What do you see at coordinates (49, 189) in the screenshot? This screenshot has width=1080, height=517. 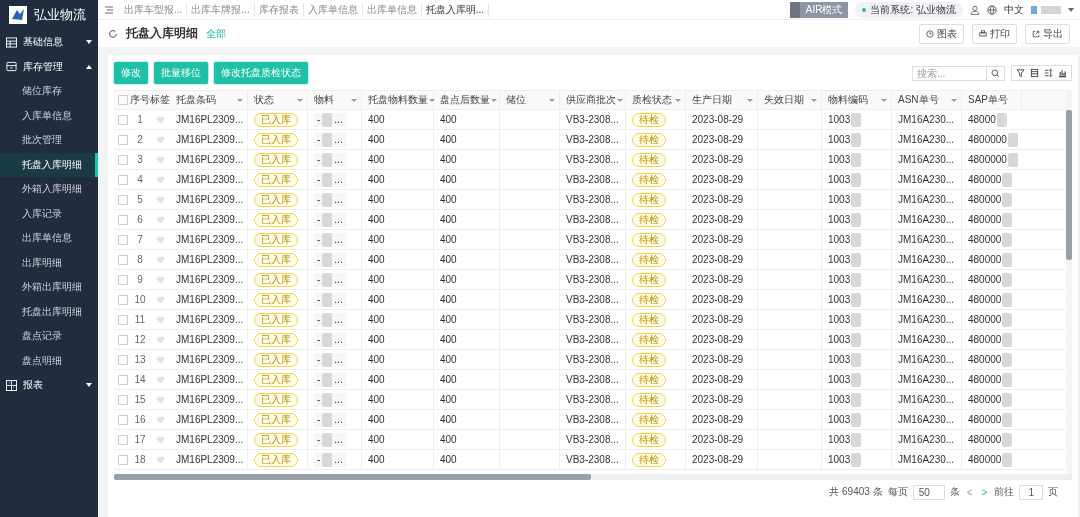 I see `menu-item: 外箱入库明细` at bounding box center [49, 189].